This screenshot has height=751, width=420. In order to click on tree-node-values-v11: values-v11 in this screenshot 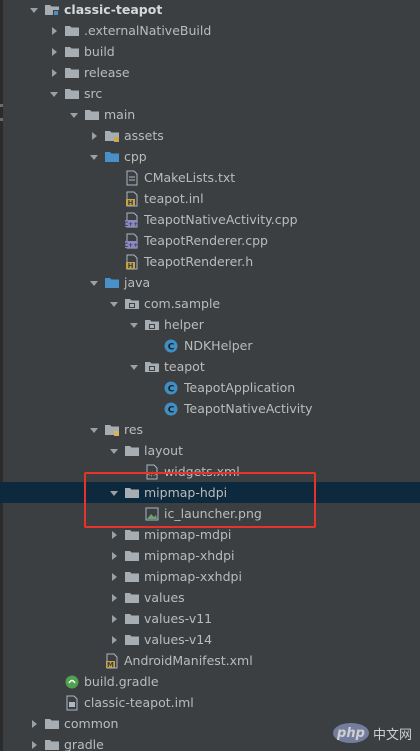, I will do `click(210, 618)`.